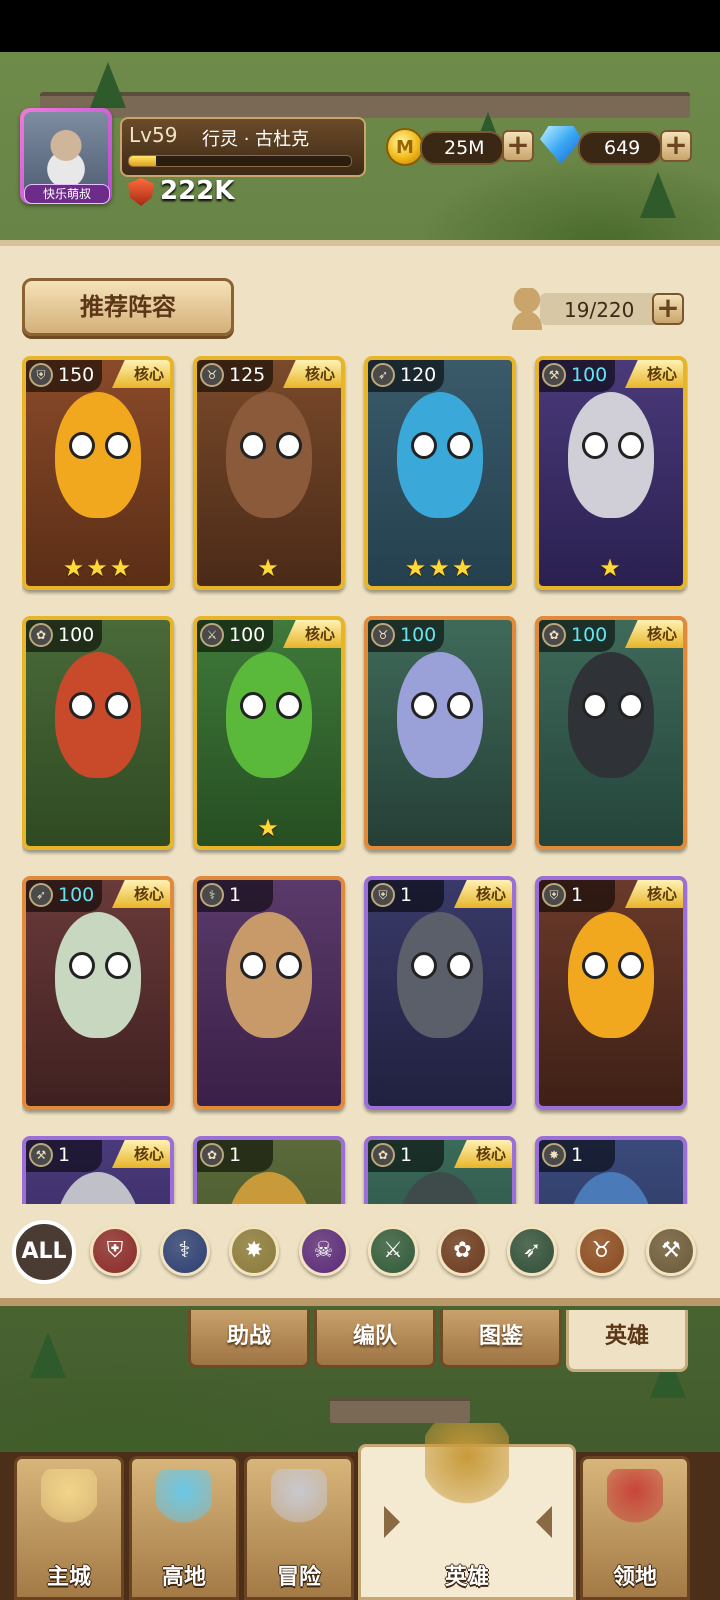  I want to click on hero-level-badge: ✸ 1, so click(577, 1156).